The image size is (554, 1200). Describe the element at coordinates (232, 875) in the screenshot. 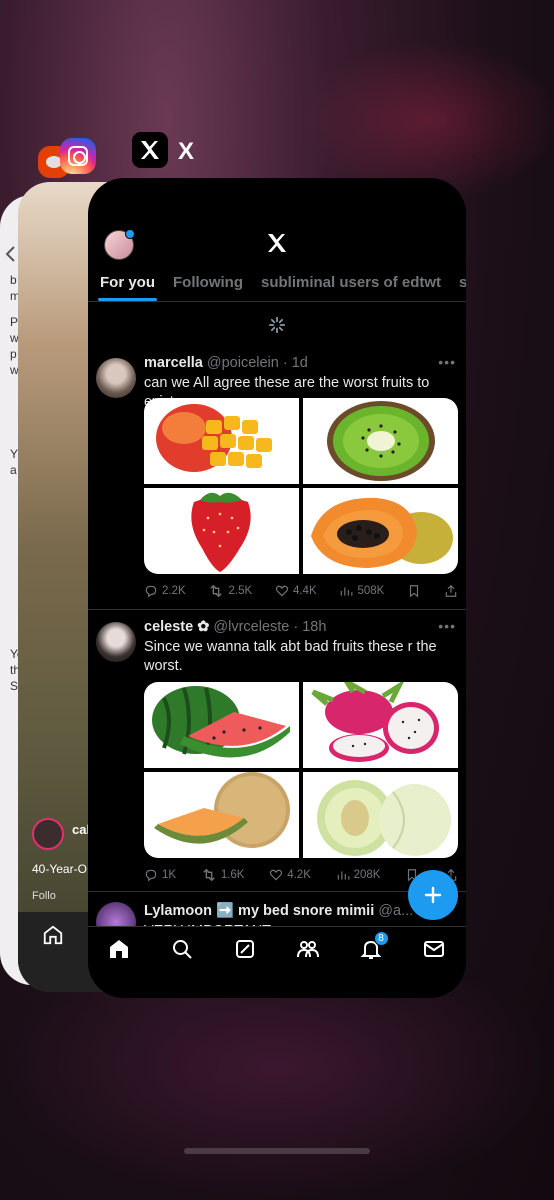

I see `repost-count: 1.6K` at that location.